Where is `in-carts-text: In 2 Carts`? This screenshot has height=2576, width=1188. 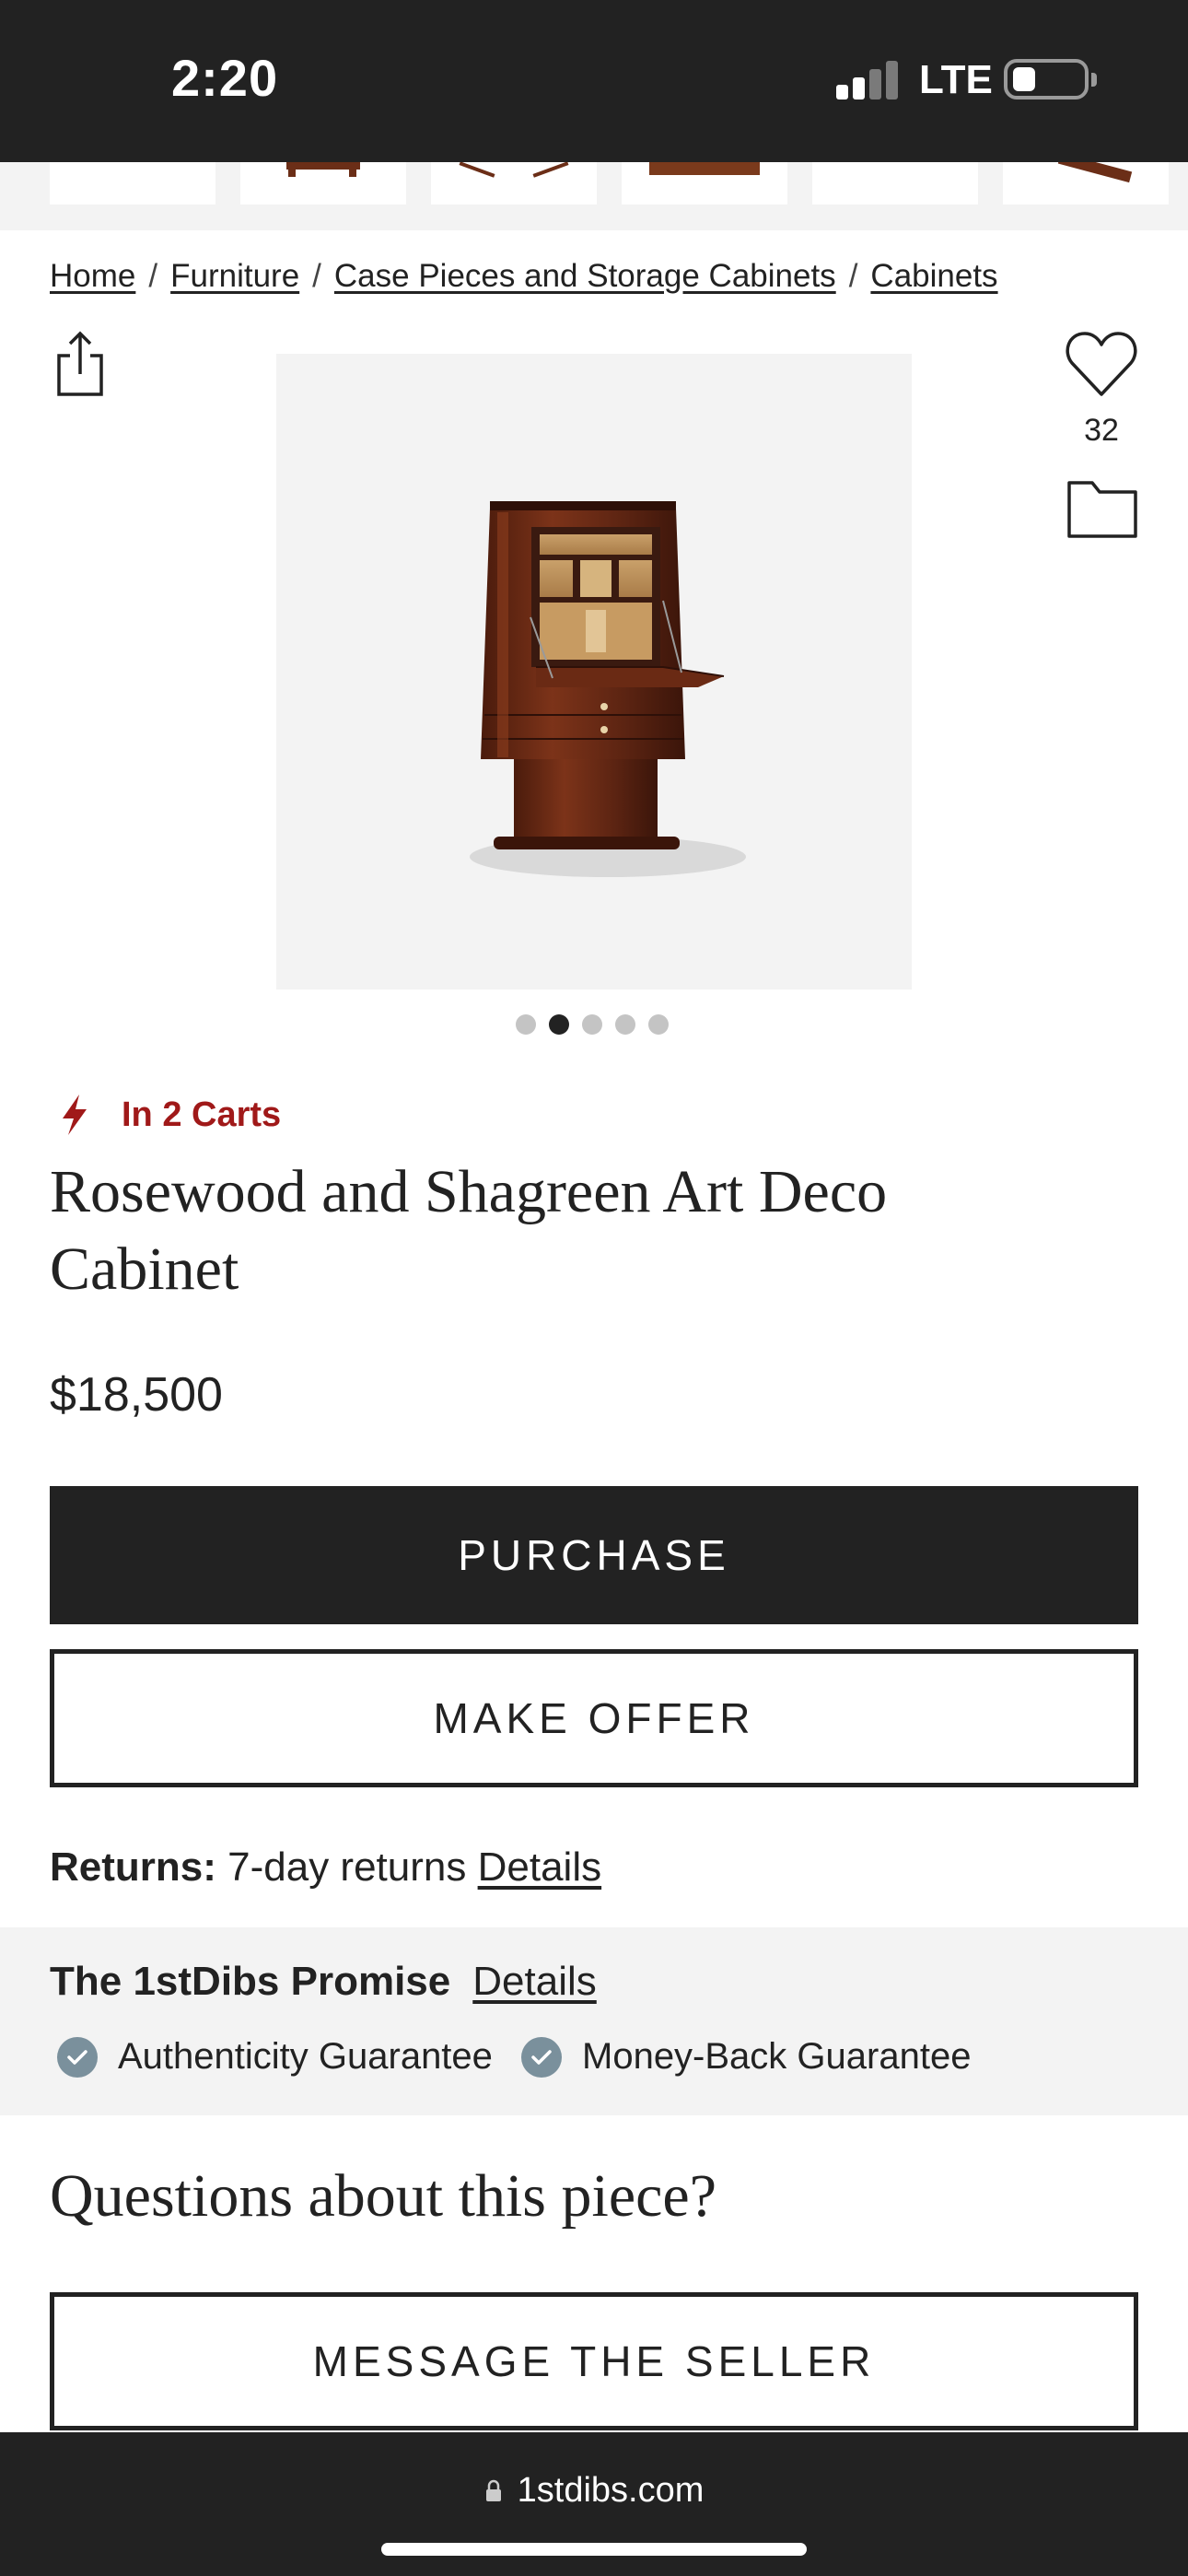
in-carts-text: In 2 Carts is located at coordinates (202, 1114).